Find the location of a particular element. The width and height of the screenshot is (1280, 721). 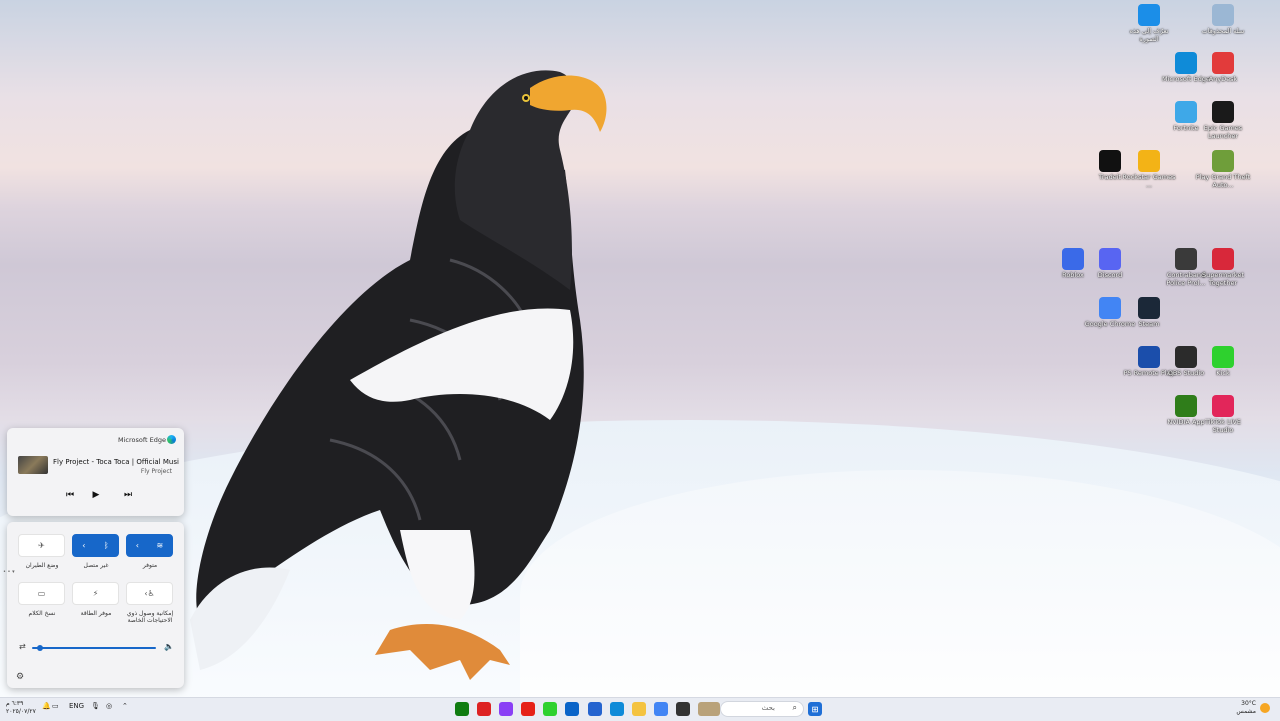

clock: ٦:٣٩ م ٢٠٢٥/٠٧/٢٧ is located at coordinates (21, 708).